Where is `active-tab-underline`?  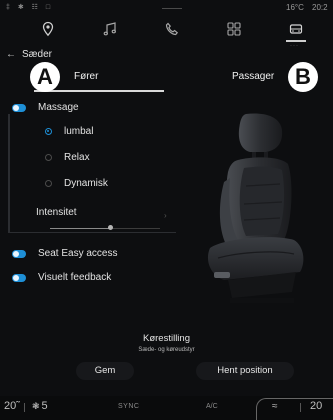
active-tab-underline is located at coordinates (99, 91).